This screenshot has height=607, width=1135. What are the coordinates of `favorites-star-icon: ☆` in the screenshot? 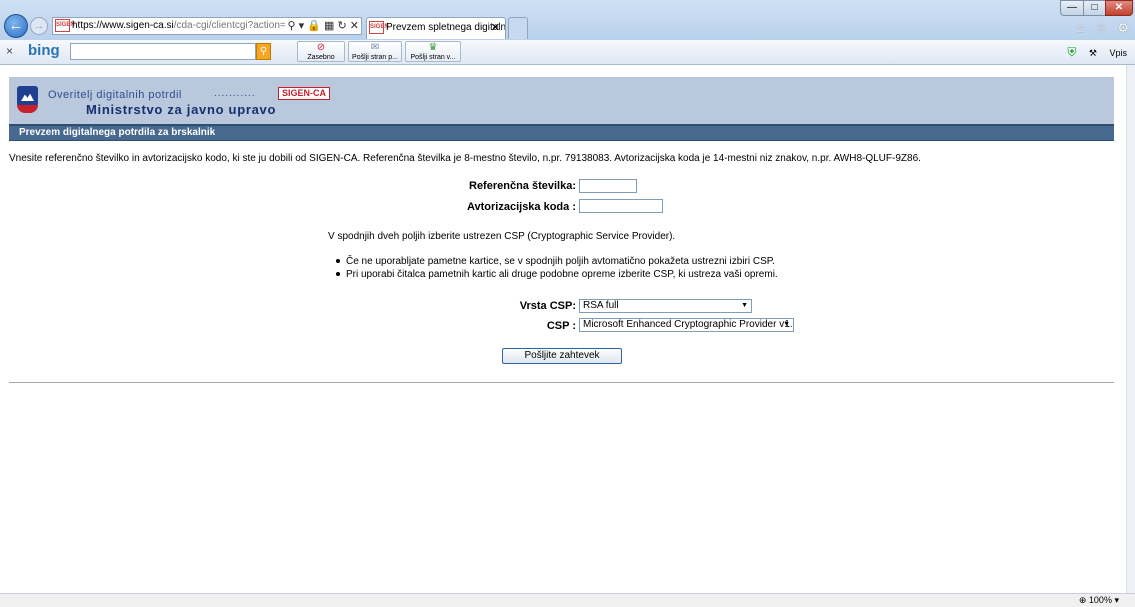 It's located at (1101, 27).